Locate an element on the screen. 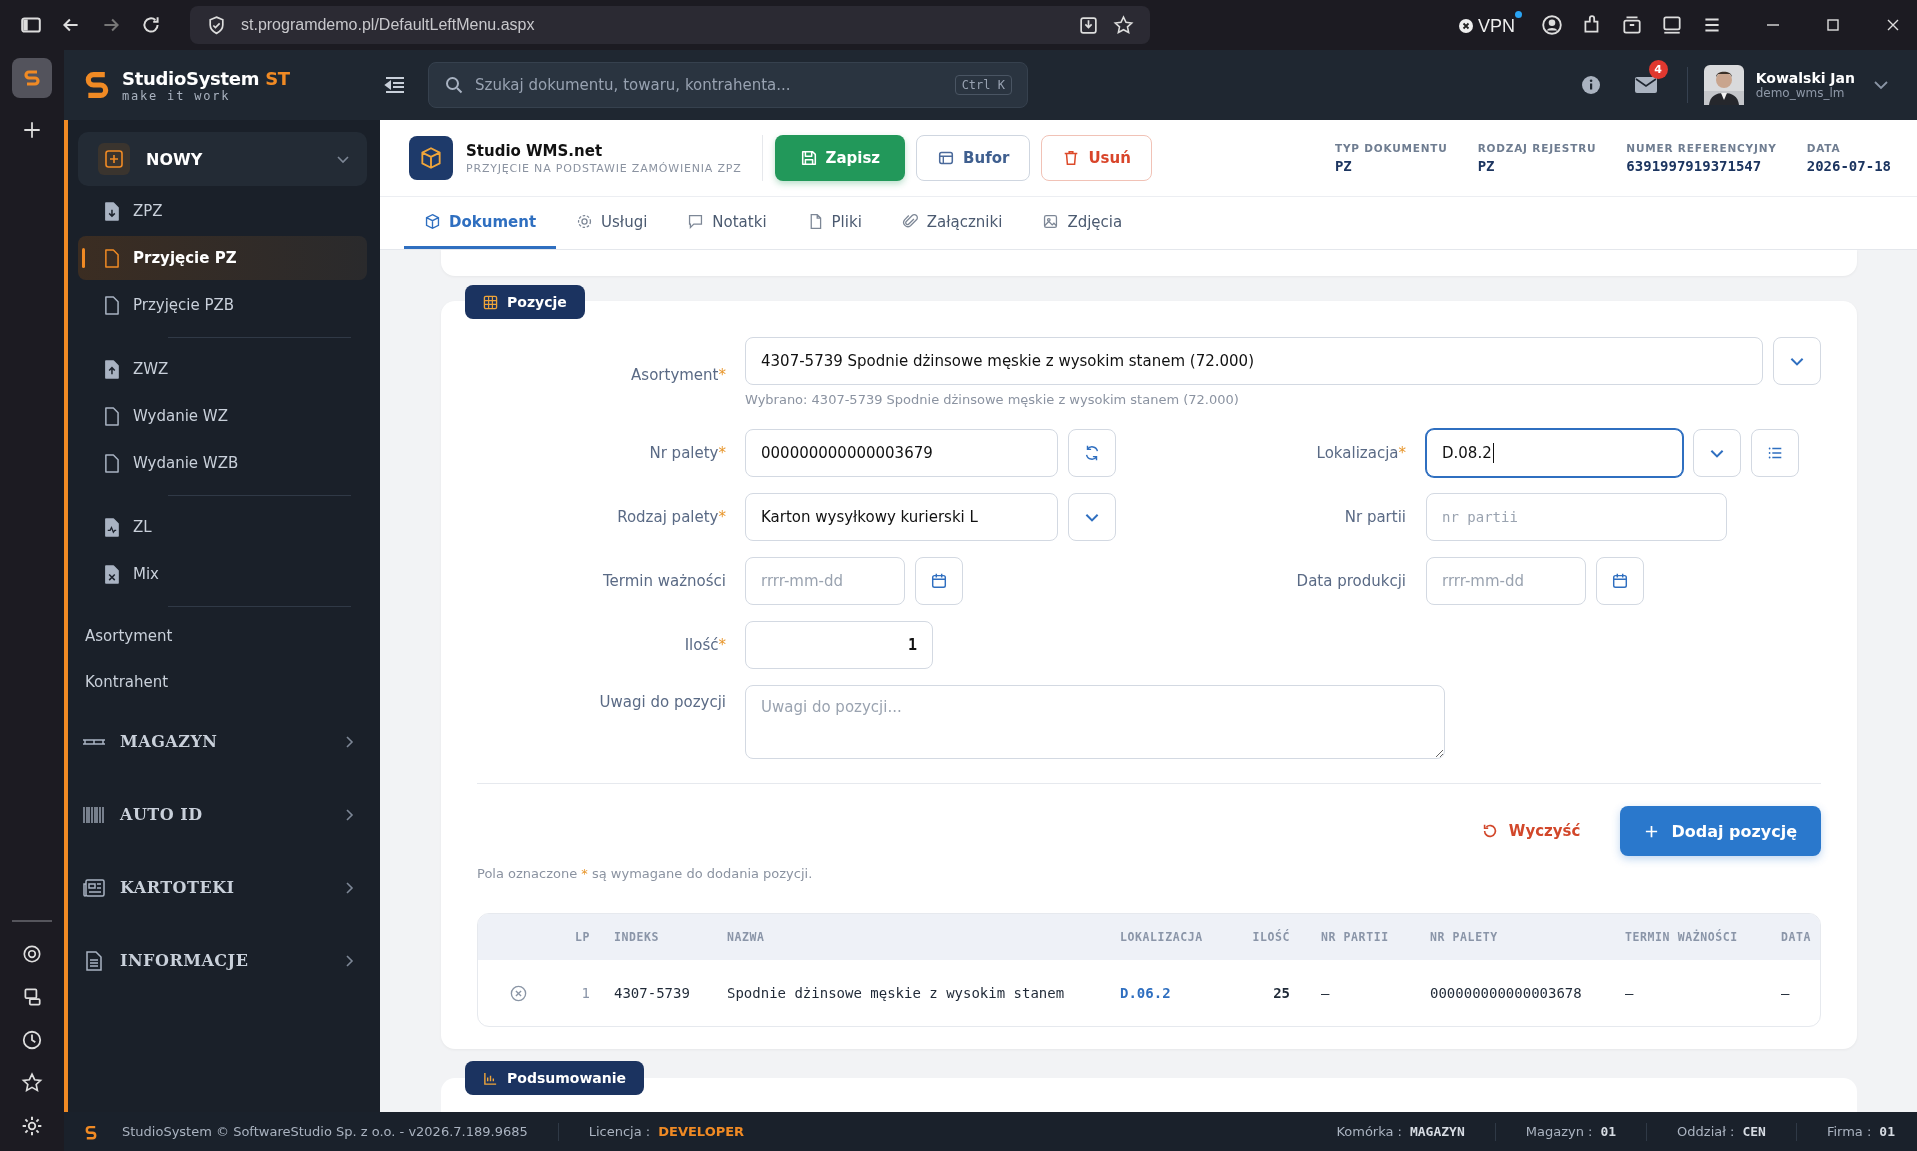 The height and width of the screenshot is (1151, 1917). menu-group-header: AUTO ID is located at coordinates (222, 814).